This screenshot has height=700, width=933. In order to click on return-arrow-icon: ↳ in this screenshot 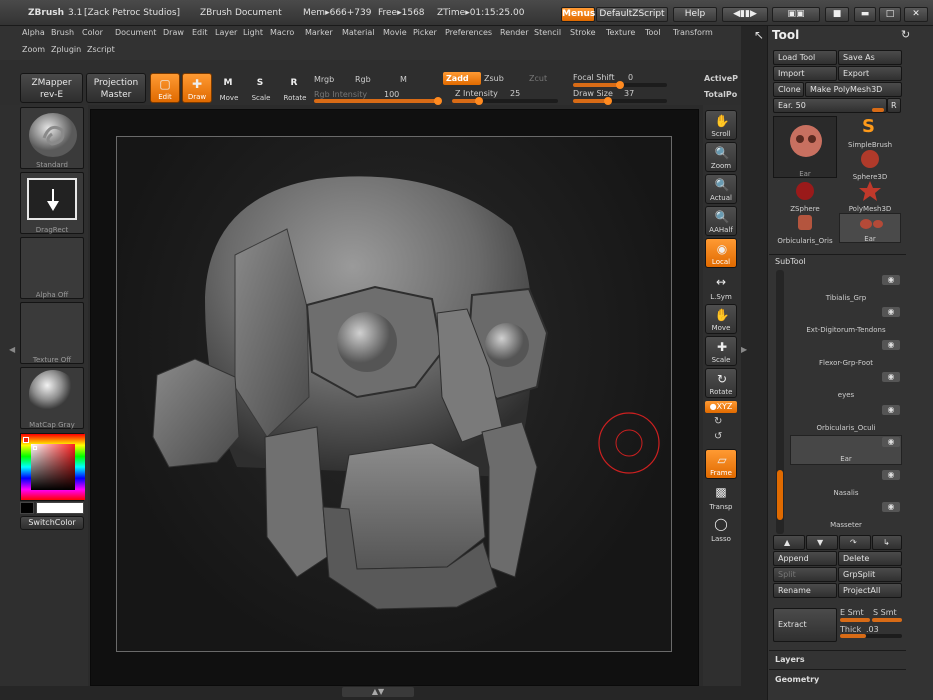, I will do `click(887, 542)`.